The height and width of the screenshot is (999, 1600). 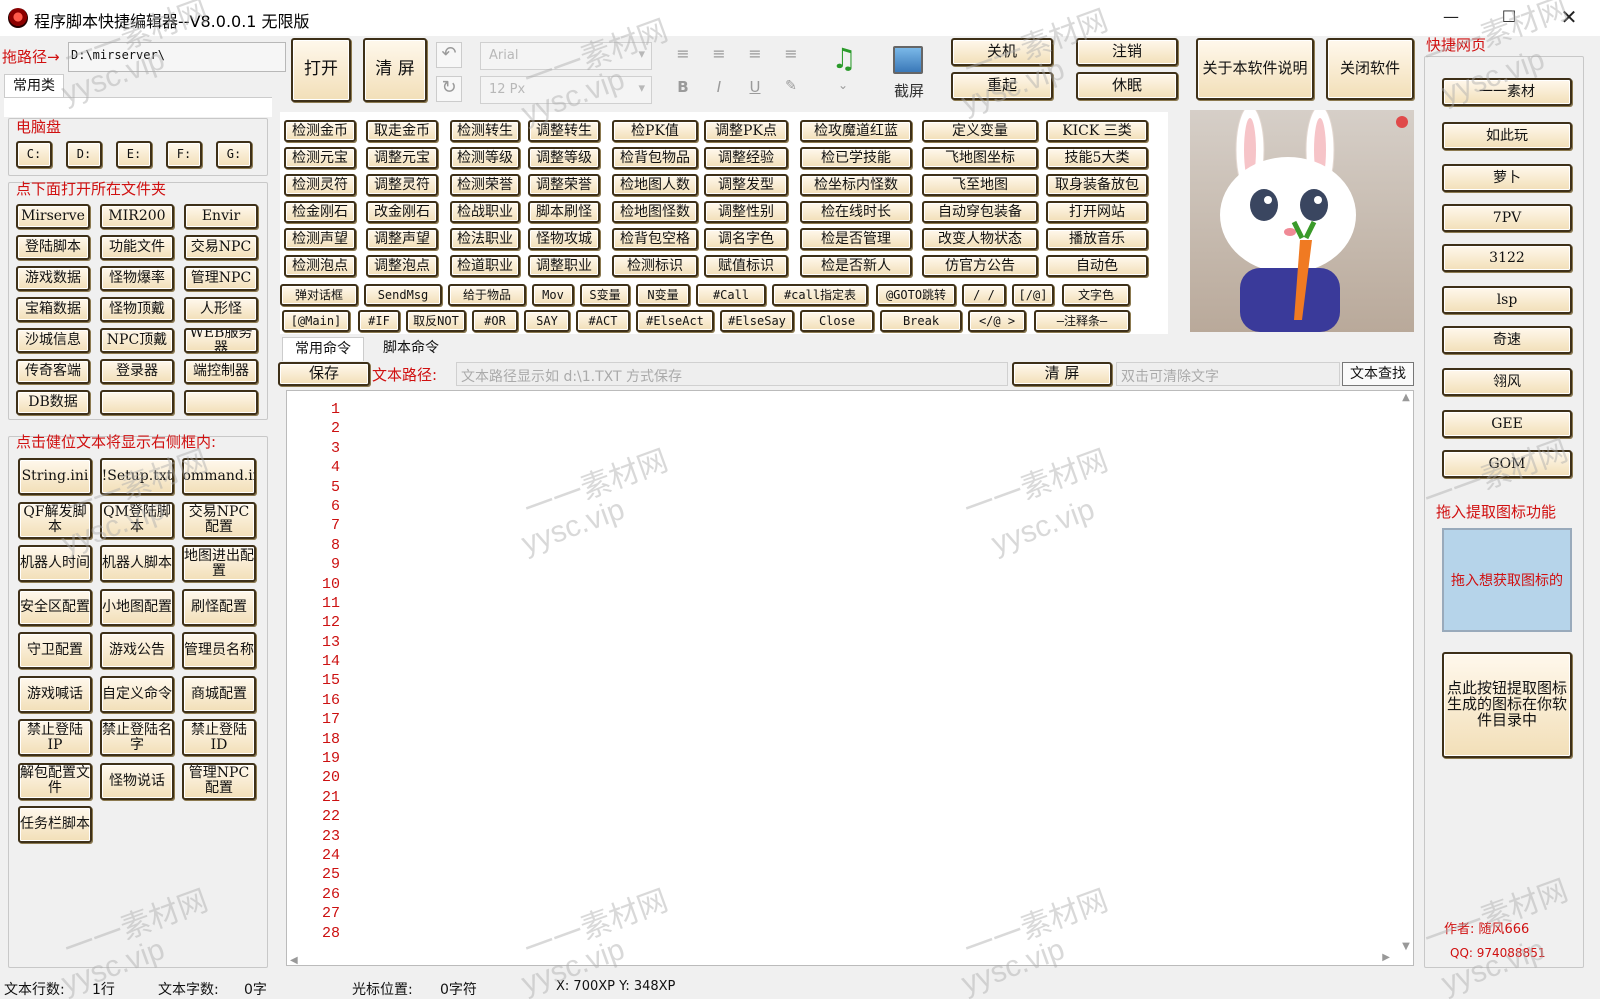 What do you see at coordinates (856, 266) in the screenshot?
I see `command-button: 检是否新人` at bounding box center [856, 266].